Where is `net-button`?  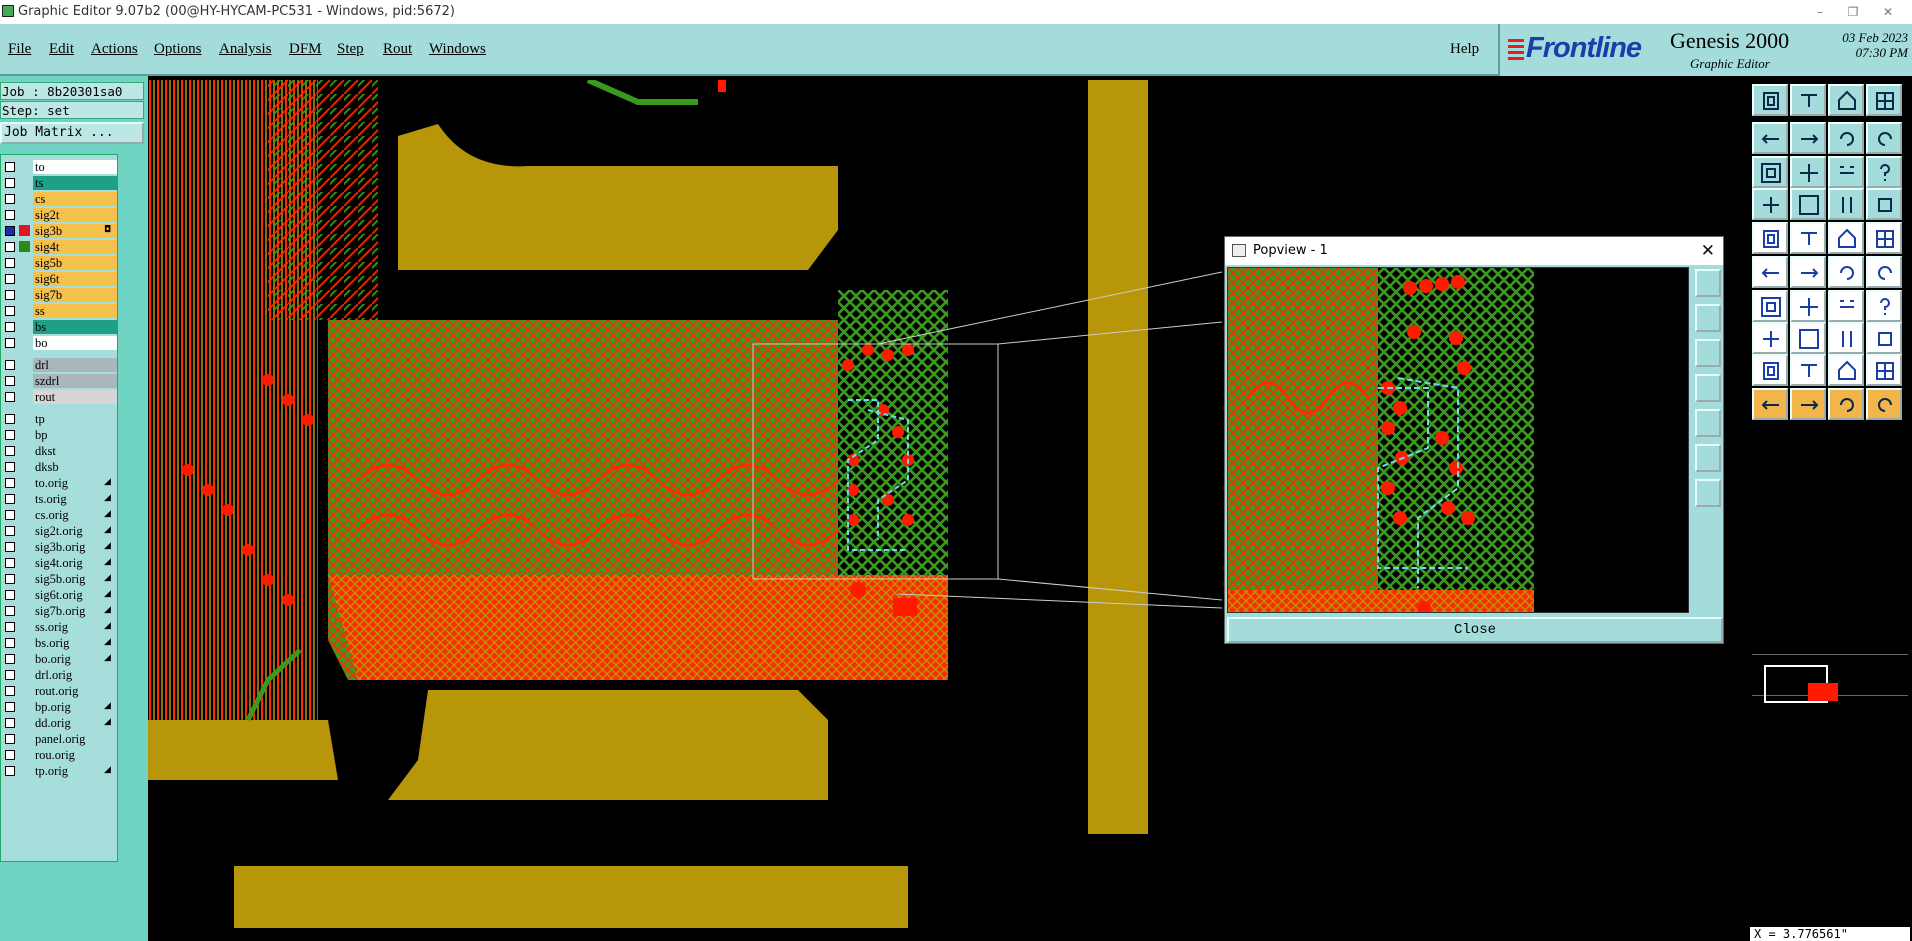 net-button is located at coordinates (1770, 272).